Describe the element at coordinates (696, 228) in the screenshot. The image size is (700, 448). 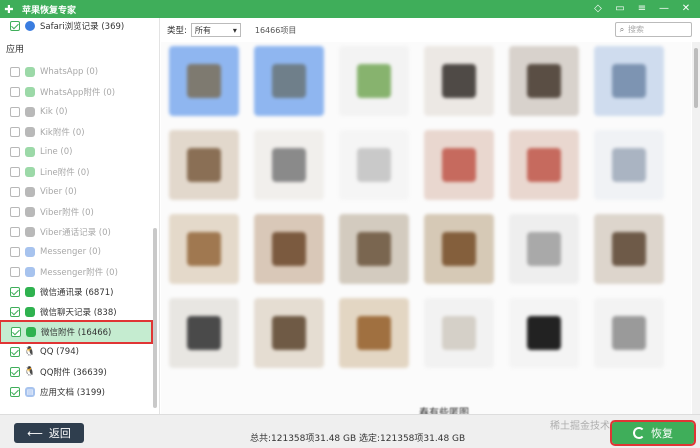
I see `grid-scrollbar` at that location.